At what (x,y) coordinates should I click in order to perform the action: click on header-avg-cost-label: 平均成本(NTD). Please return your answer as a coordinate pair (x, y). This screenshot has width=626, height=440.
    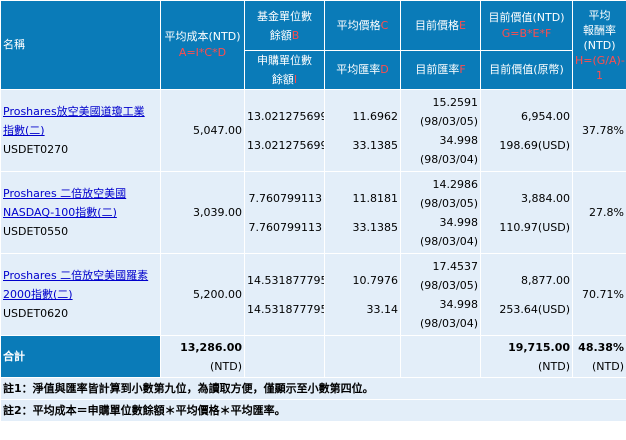
    Looking at the image, I should click on (202, 36).